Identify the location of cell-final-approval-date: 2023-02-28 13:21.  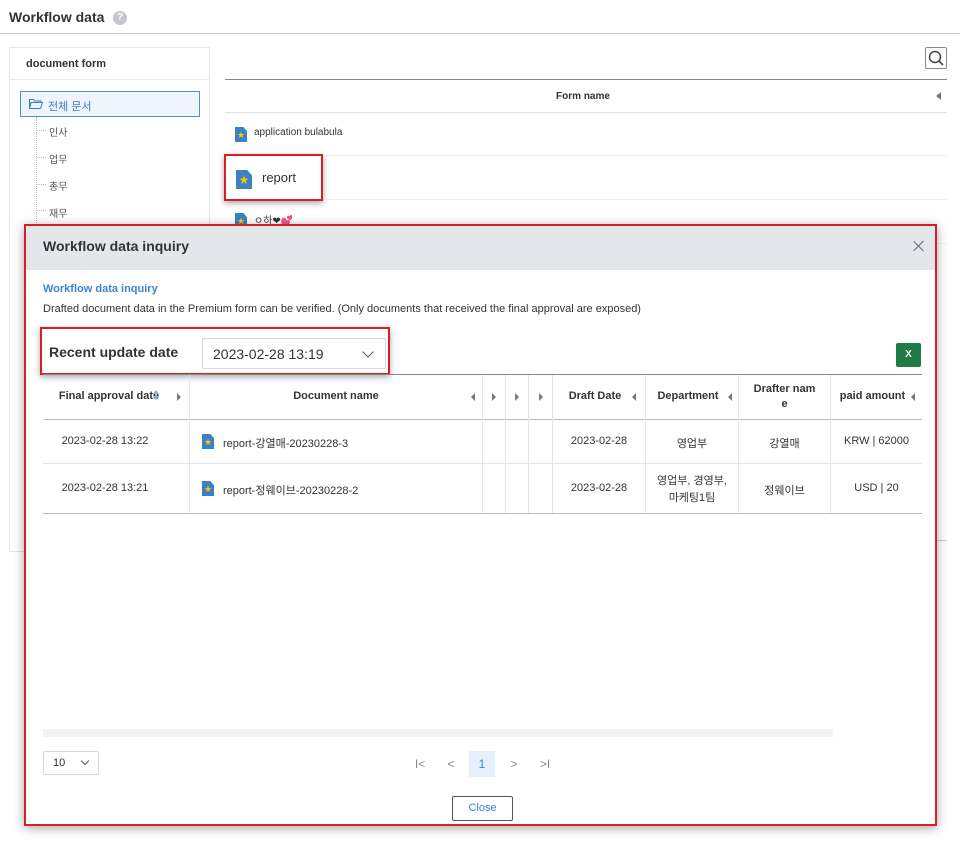
(105, 488).